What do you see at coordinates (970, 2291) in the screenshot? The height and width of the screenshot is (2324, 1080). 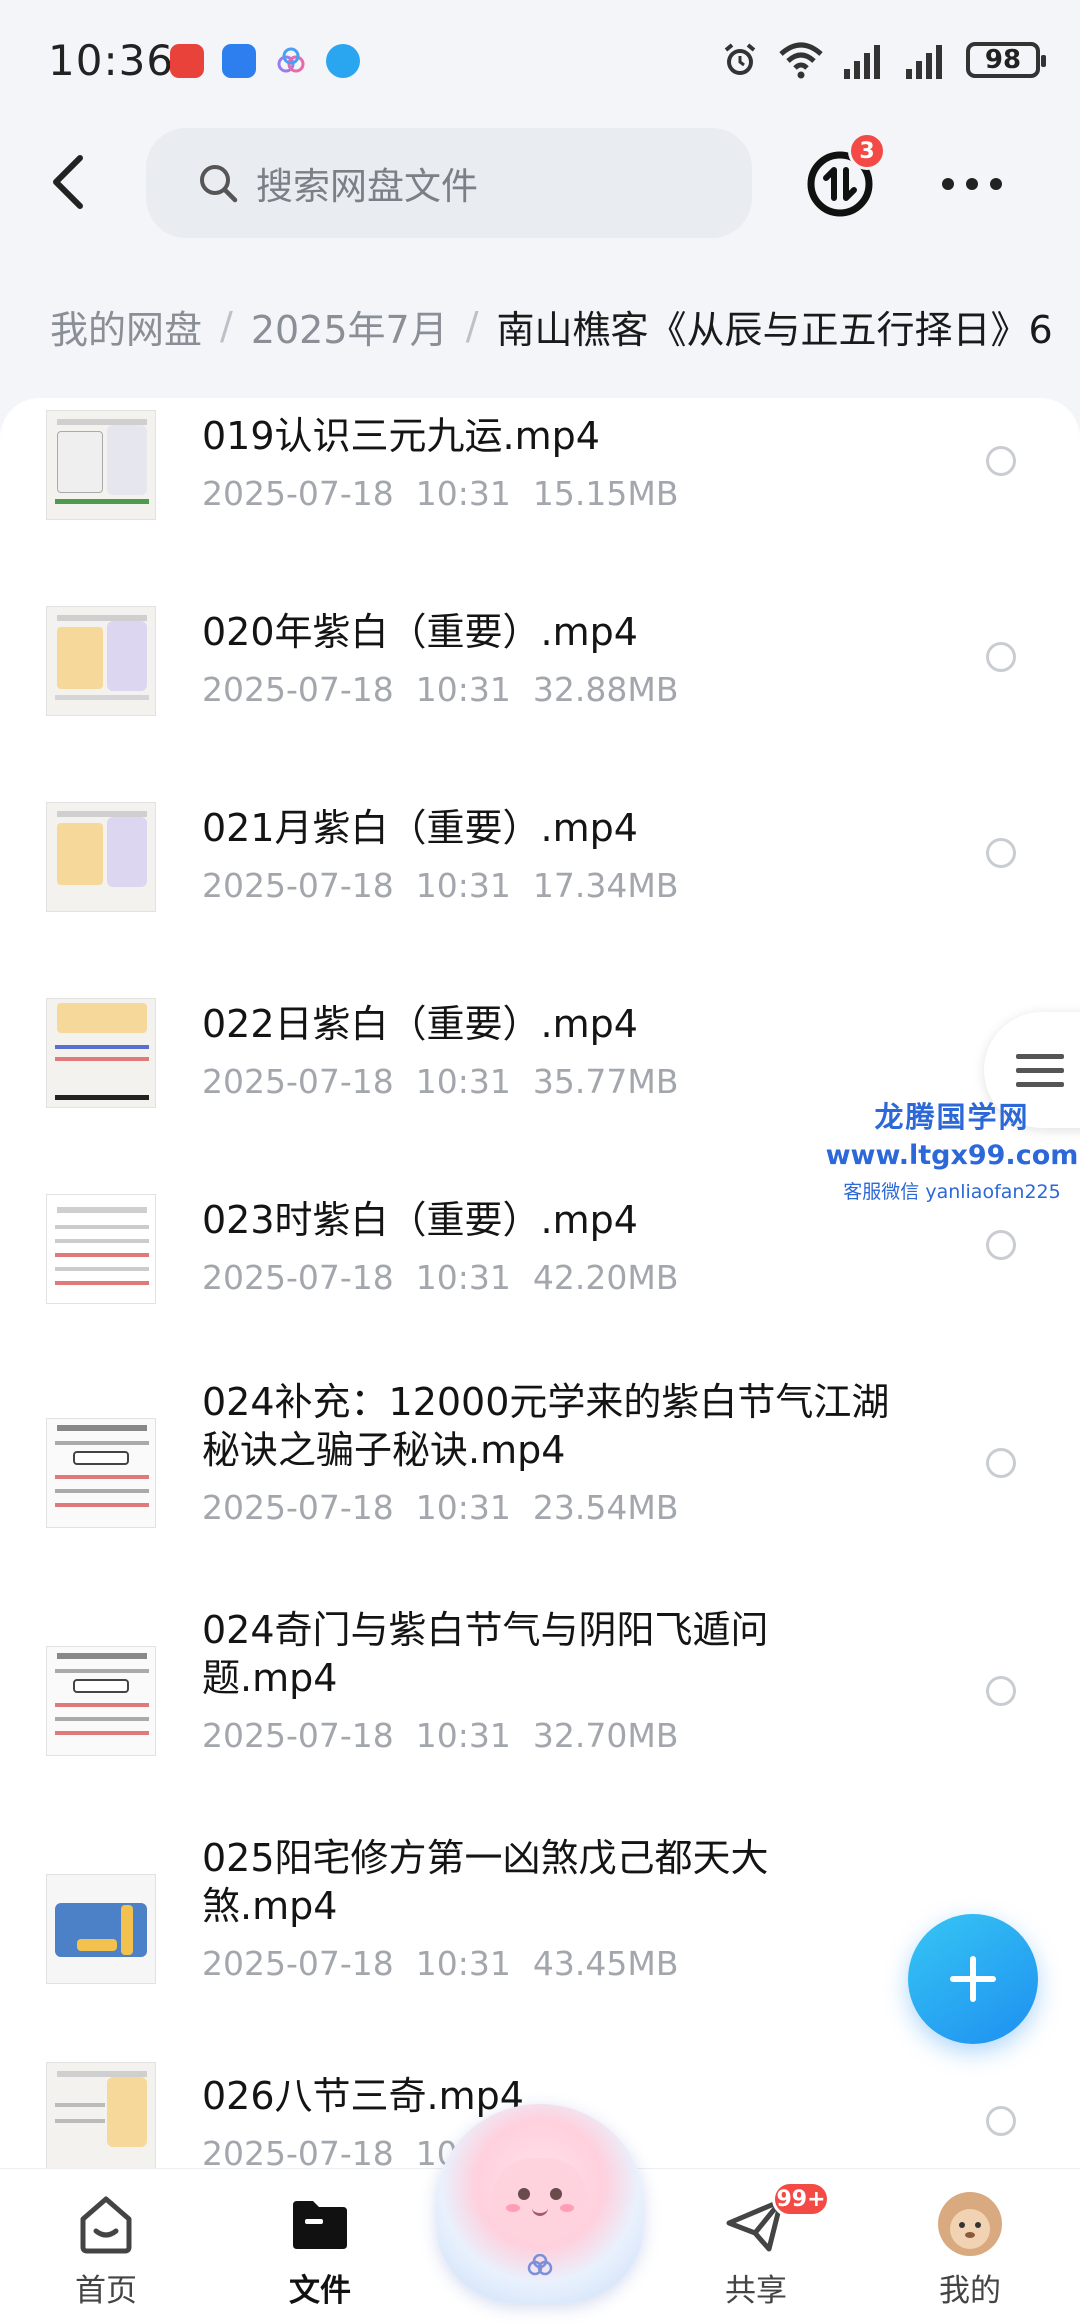 I see `nav-profile-label: 我的` at bounding box center [970, 2291].